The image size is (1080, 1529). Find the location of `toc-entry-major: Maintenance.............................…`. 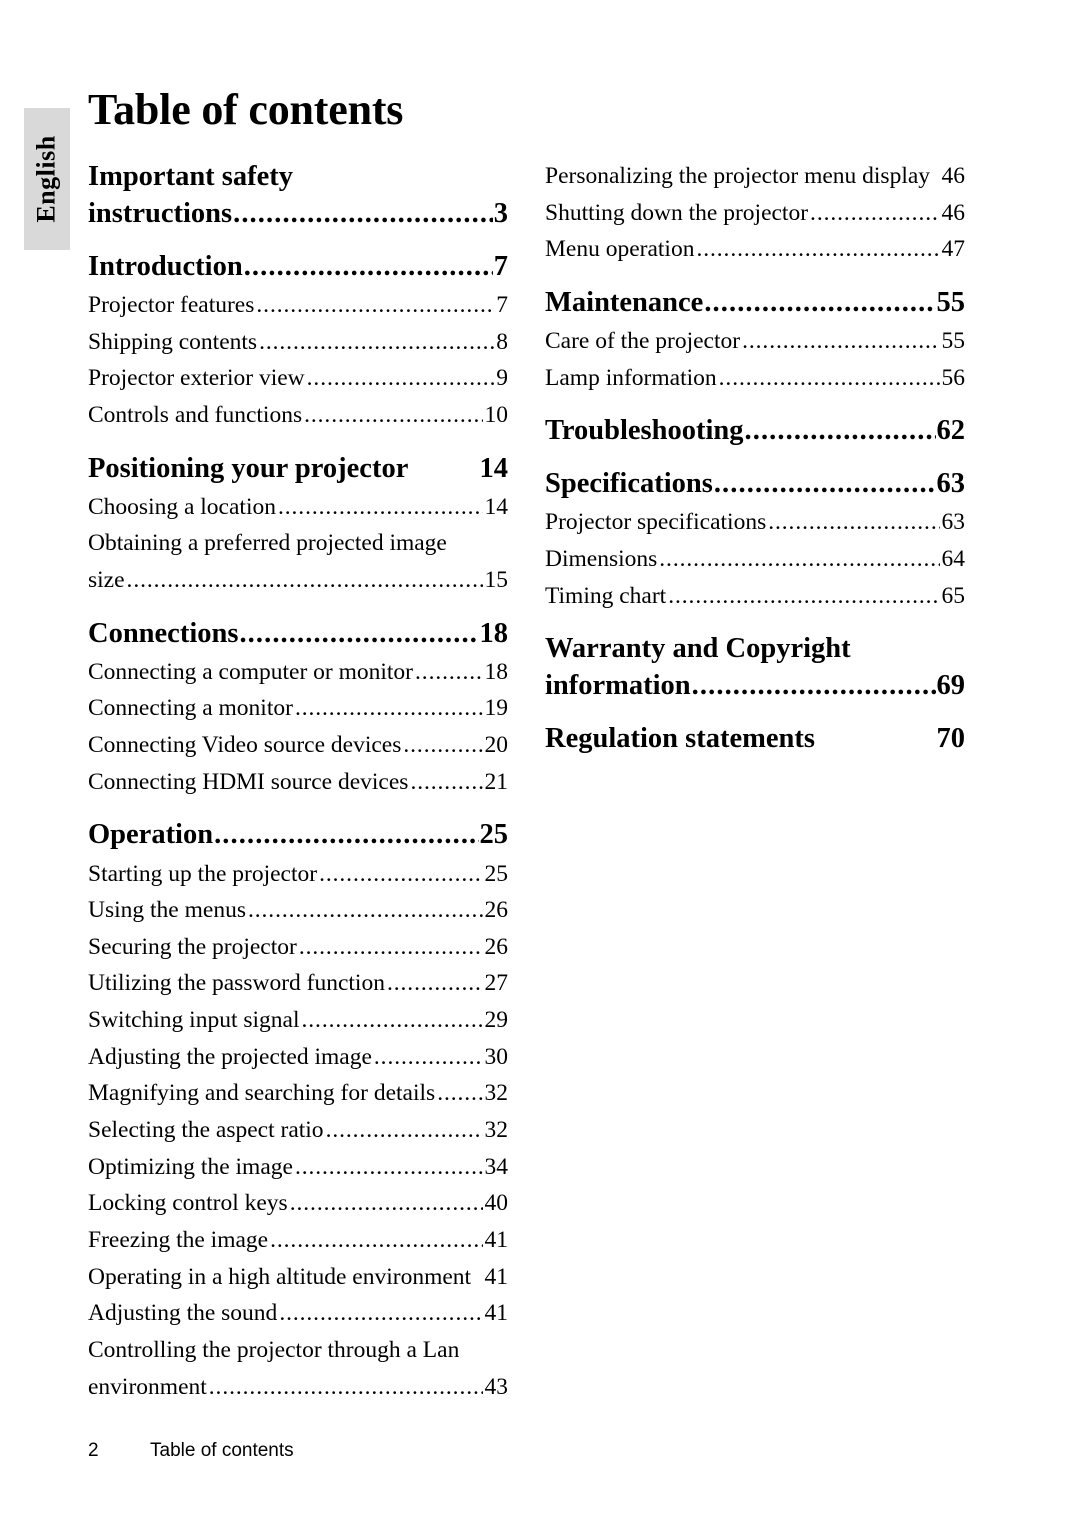

toc-entry-major: Maintenance.............................… is located at coordinates (755, 302).